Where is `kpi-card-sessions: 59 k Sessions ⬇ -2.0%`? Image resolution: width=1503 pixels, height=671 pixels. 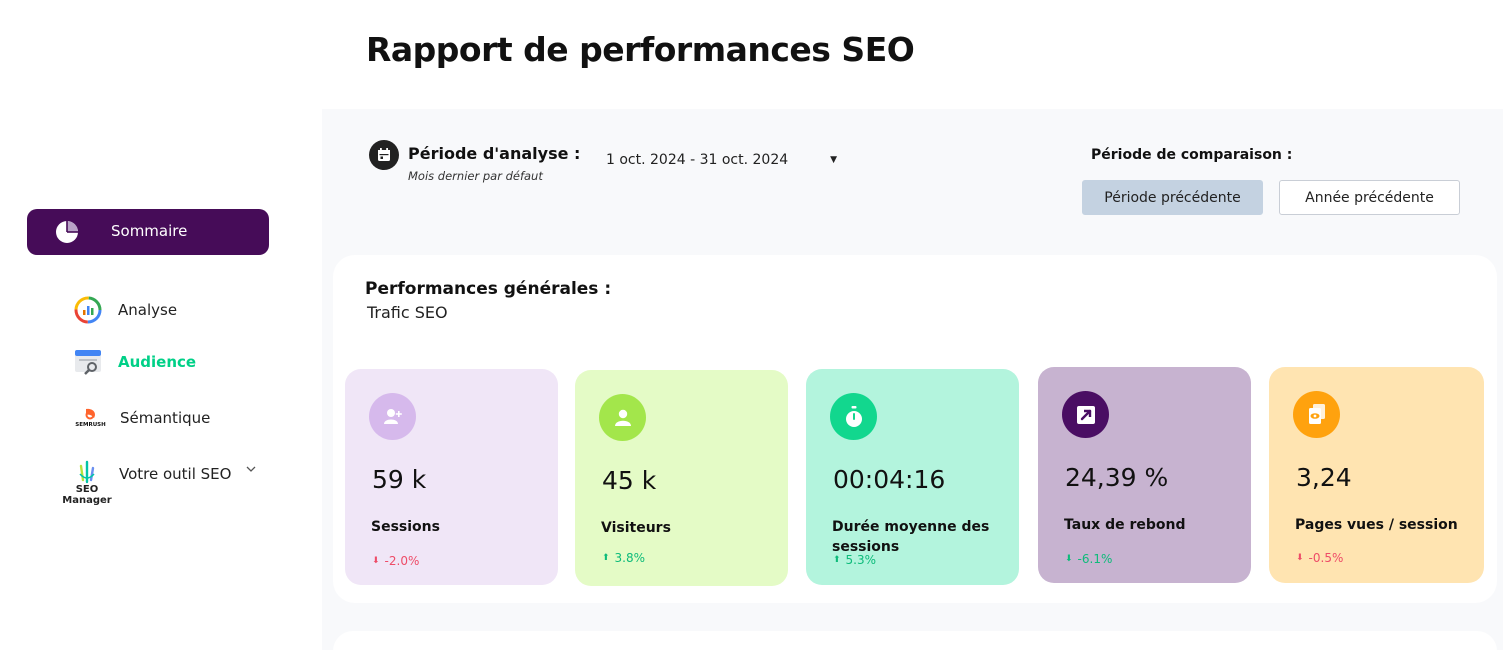 kpi-card-sessions: 59 k Sessions ⬇ -2.0% is located at coordinates (451, 477).